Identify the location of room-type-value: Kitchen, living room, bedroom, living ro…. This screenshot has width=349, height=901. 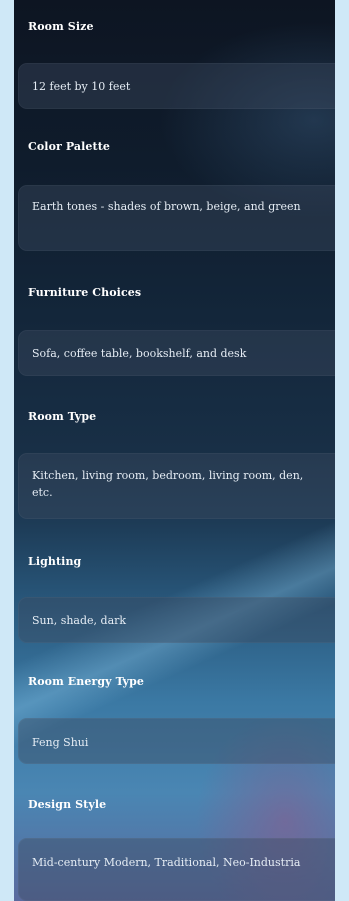
(168, 484).